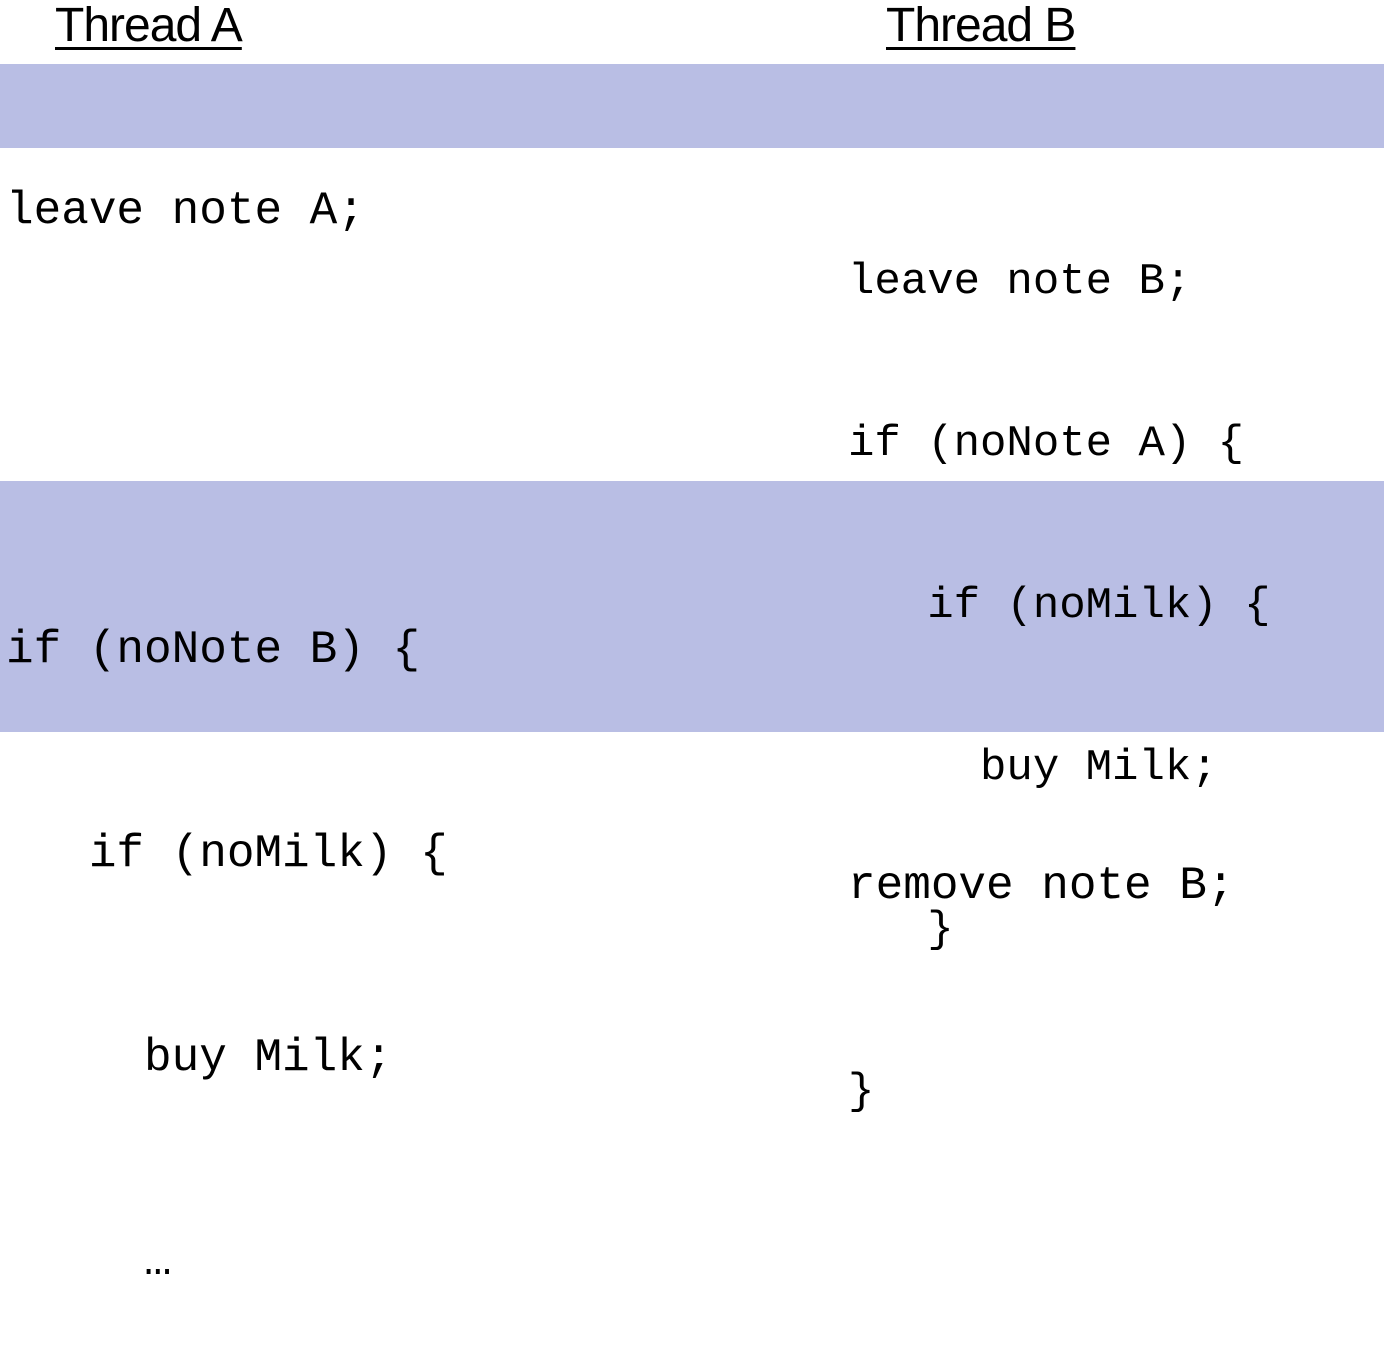 This screenshot has width=1384, height=1364. What do you see at coordinates (1041, 886) in the screenshot?
I see `code-line: remove note B;` at bounding box center [1041, 886].